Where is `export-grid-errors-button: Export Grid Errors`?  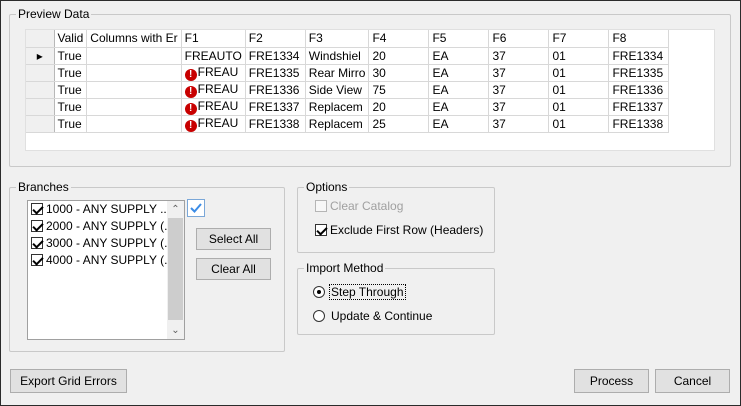
export-grid-errors-button: Export Grid Errors is located at coordinates (68, 381).